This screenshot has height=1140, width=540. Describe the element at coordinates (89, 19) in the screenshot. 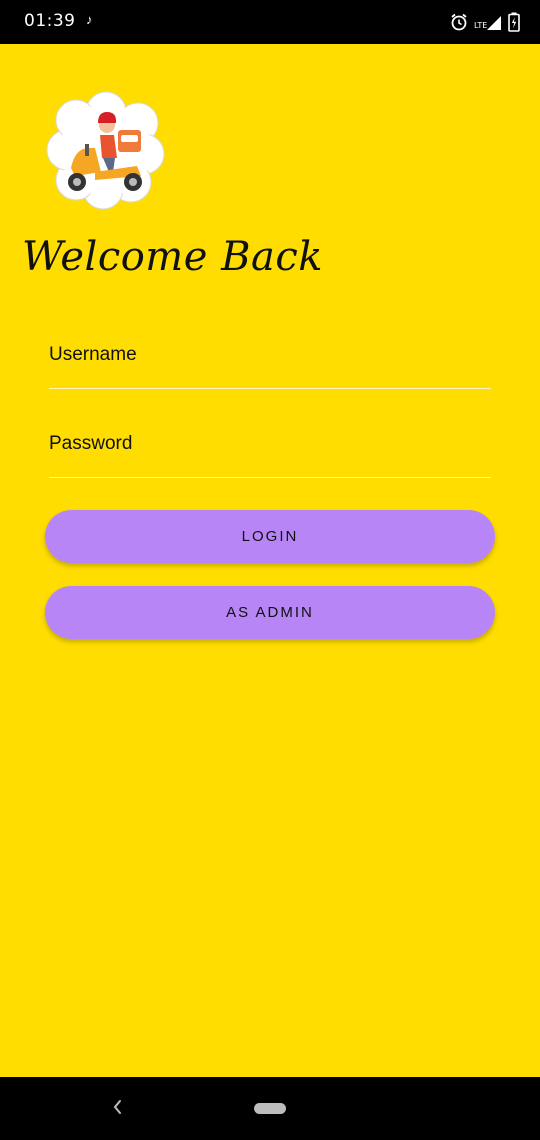

I see `tiktok-icon: ♪` at that location.